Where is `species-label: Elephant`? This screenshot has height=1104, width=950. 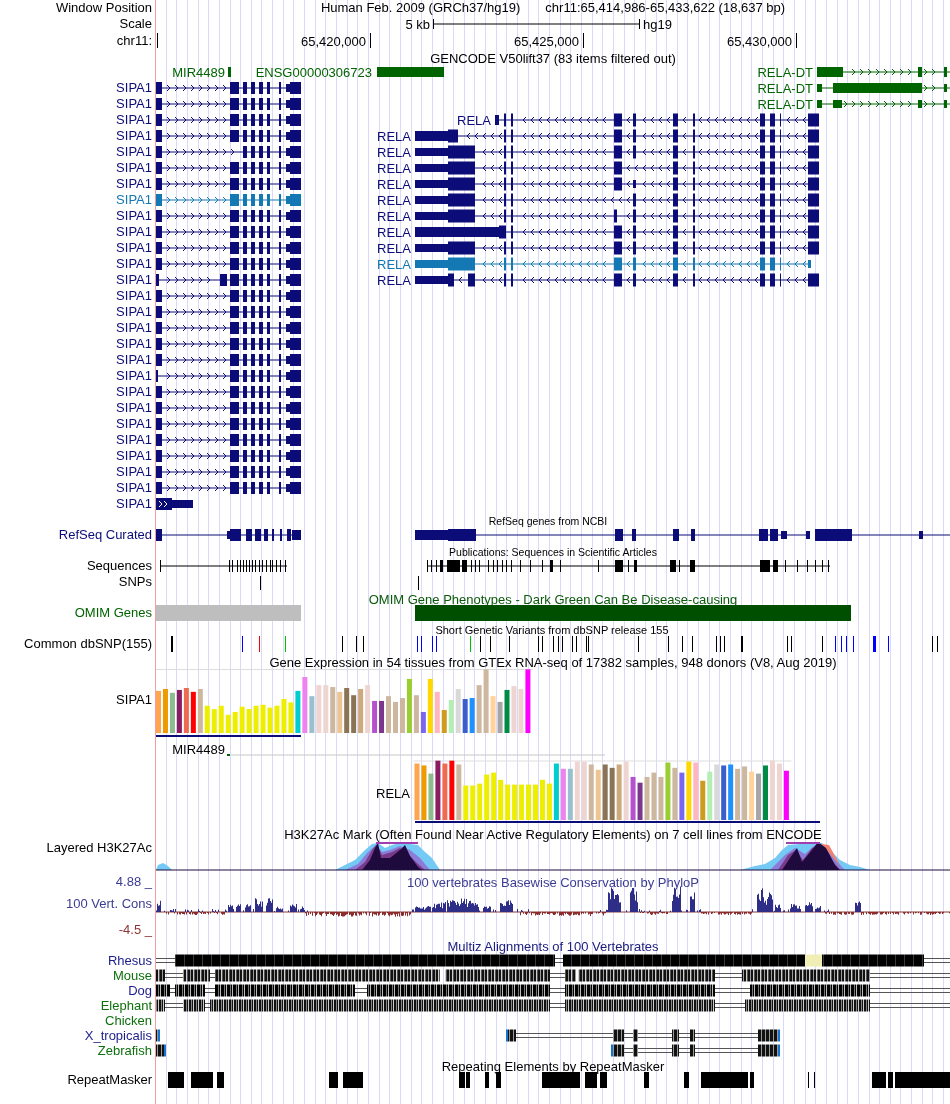 species-label: Elephant is located at coordinates (126, 1005).